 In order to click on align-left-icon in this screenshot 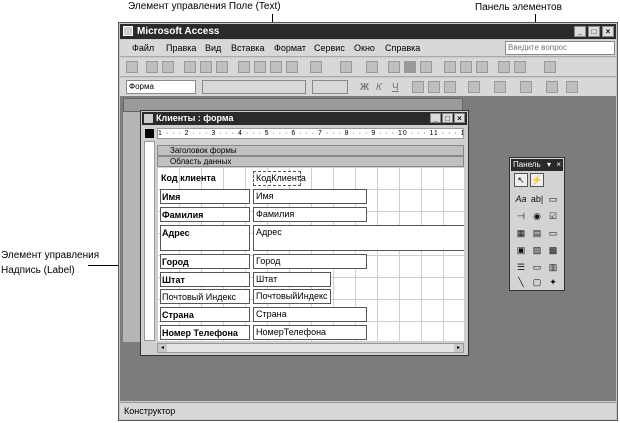, I will do `click(418, 87)`.